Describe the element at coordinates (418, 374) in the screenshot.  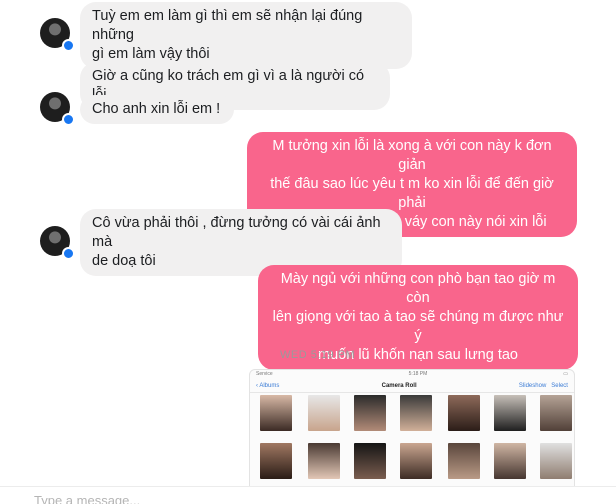
I see `clock-label: 5:18 PM` at that location.